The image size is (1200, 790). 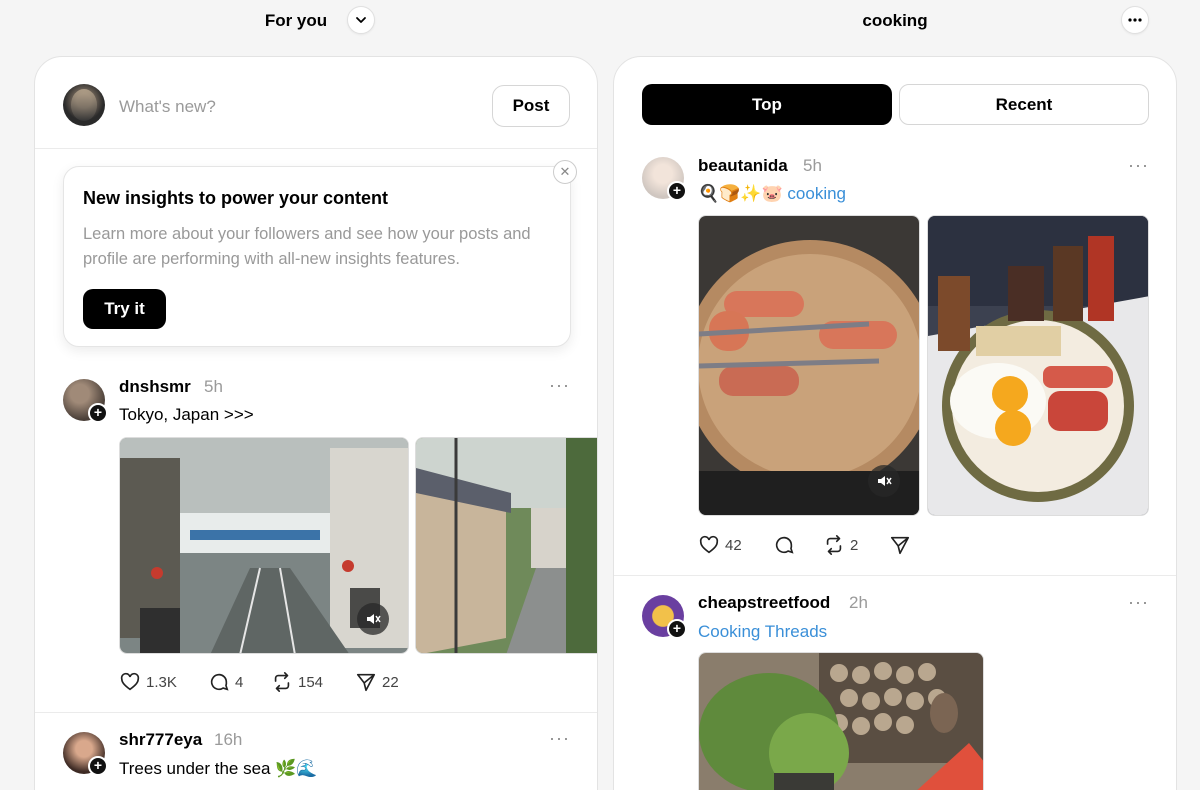 I want to click on whats-new-input: What's new?, so click(x=167, y=107).